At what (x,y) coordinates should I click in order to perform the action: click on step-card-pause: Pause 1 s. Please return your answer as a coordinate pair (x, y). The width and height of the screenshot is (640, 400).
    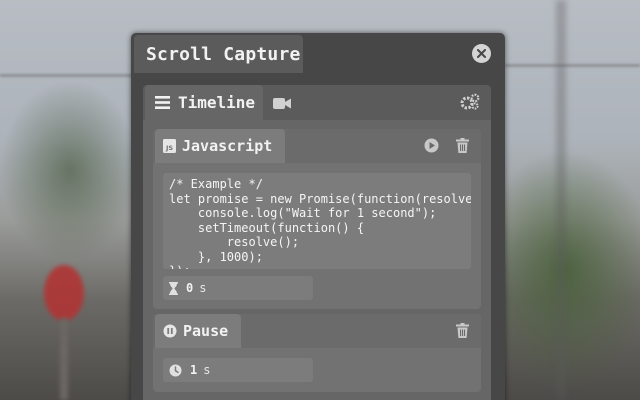
    Looking at the image, I should click on (317, 353).